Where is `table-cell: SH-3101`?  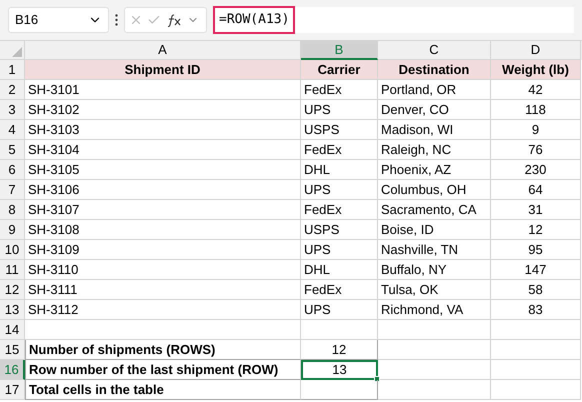
table-cell: SH-3101 is located at coordinates (163, 90).